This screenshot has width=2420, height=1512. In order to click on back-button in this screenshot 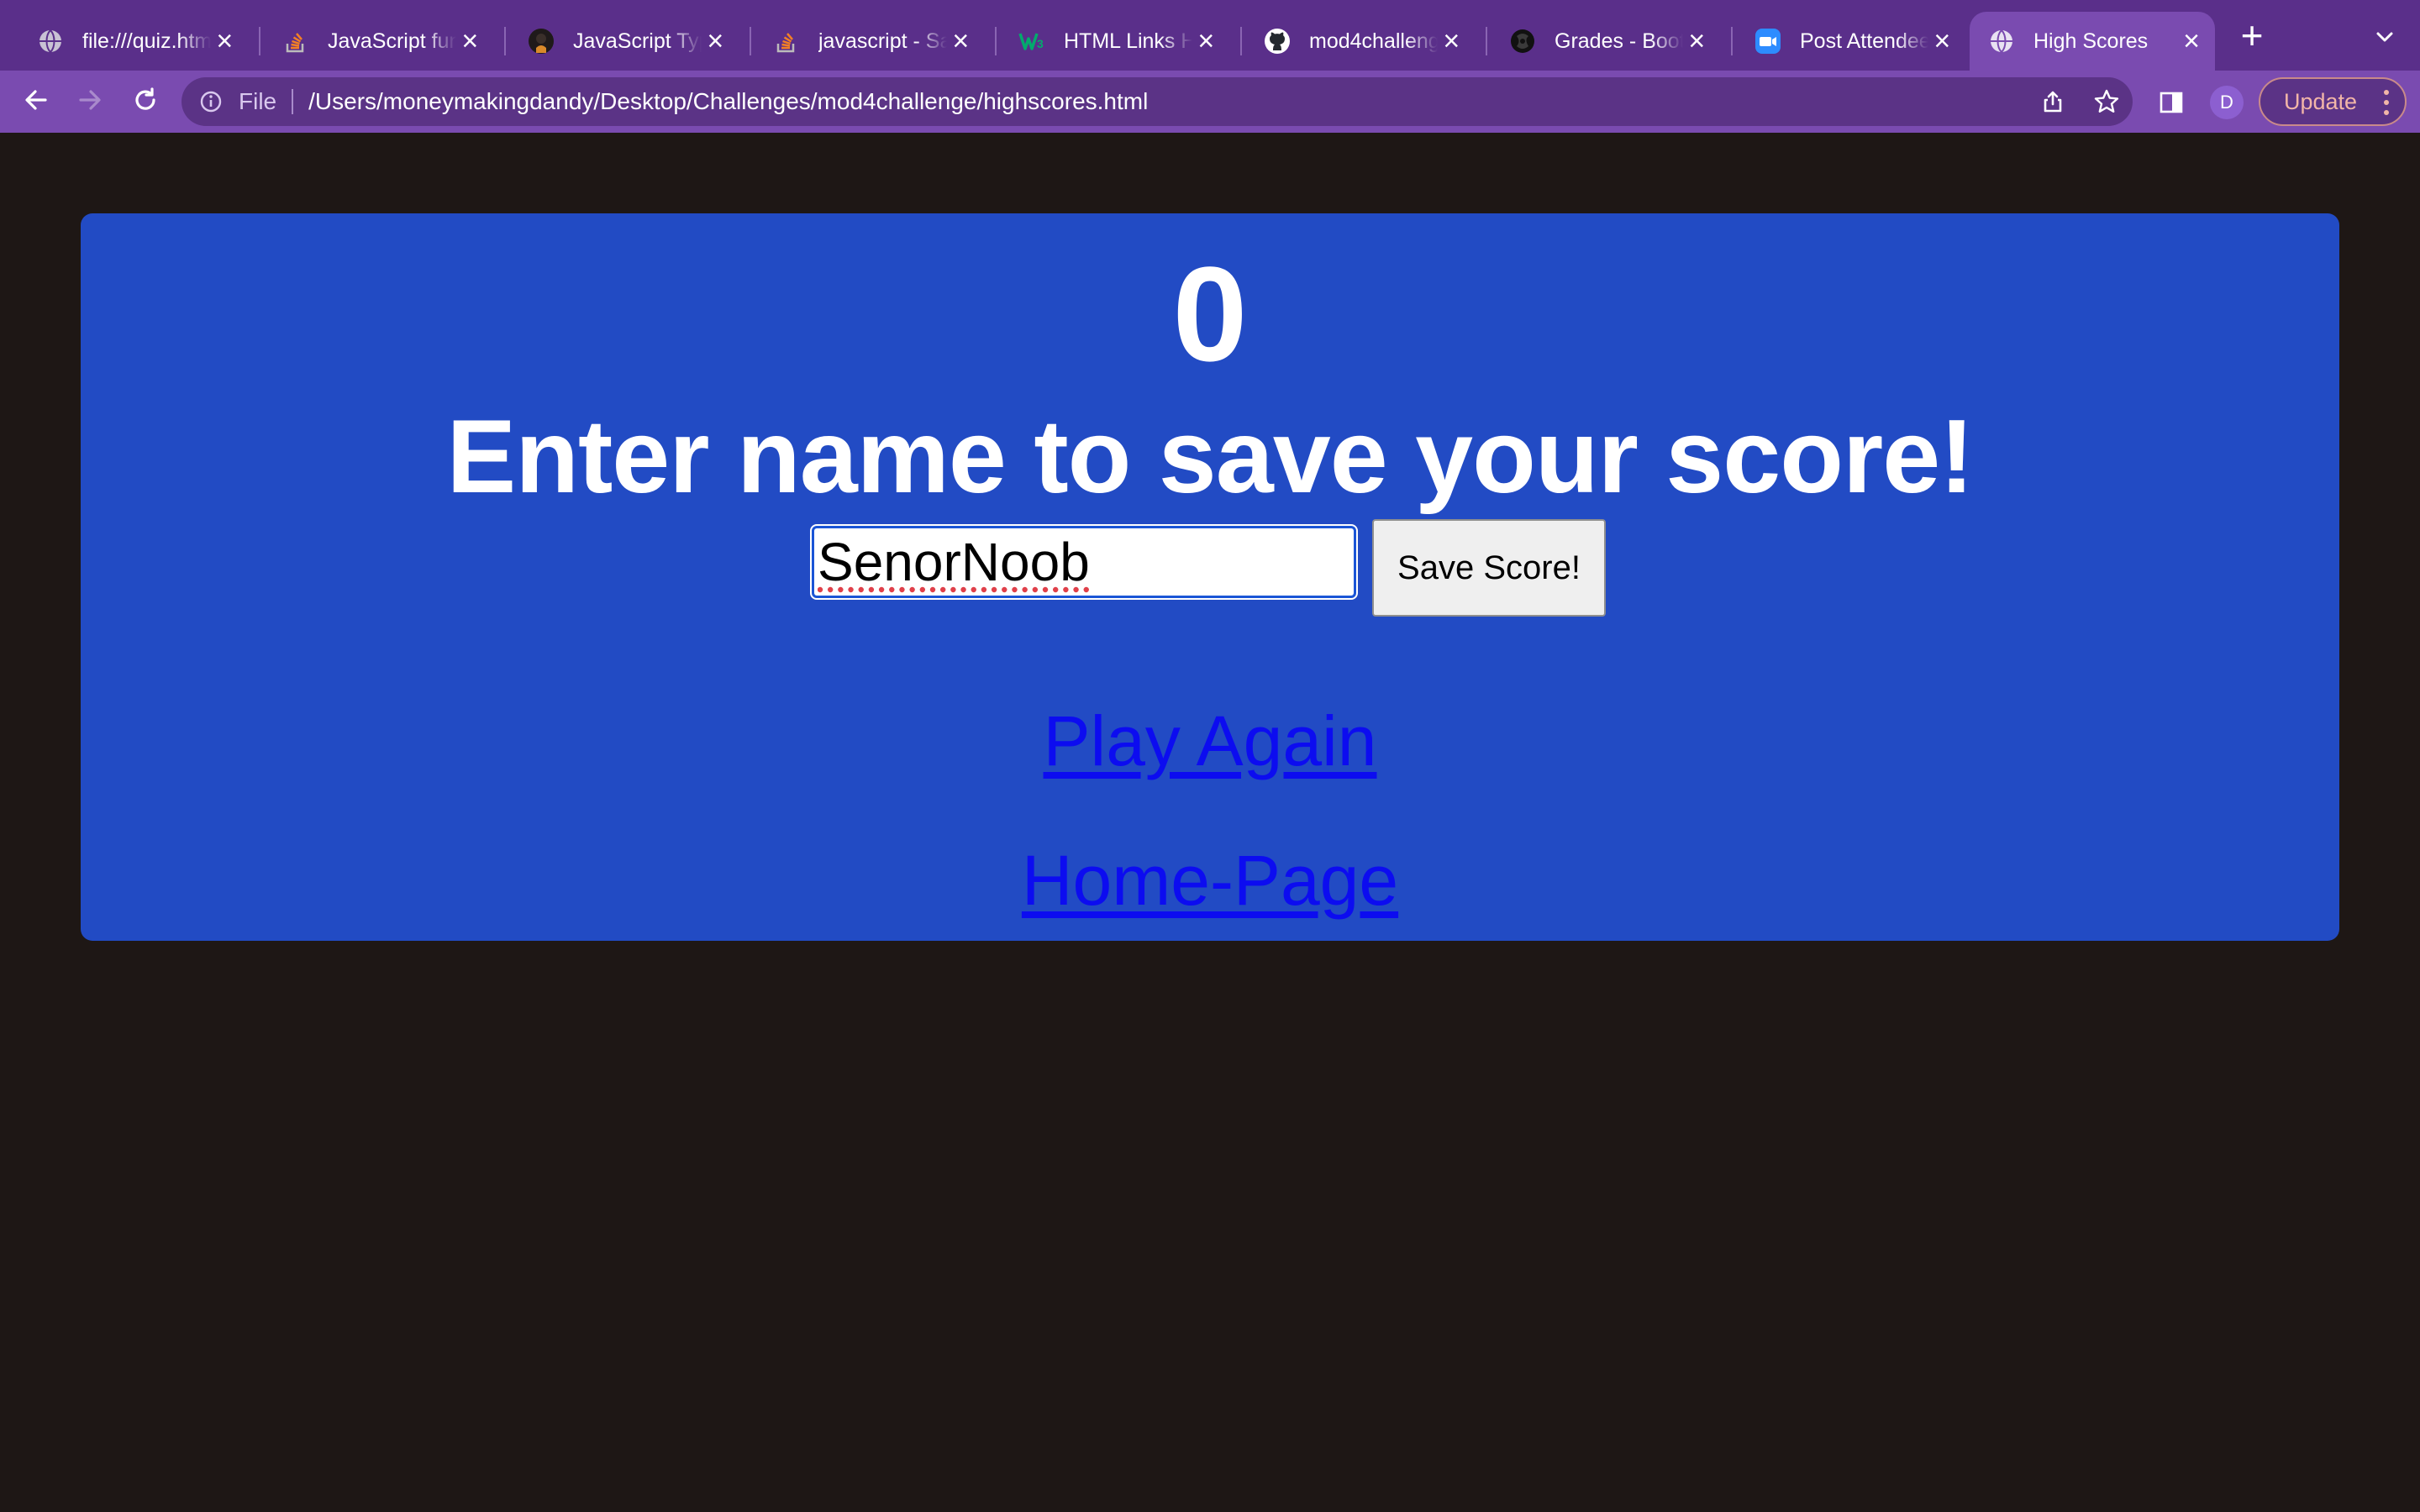, I will do `click(36, 101)`.